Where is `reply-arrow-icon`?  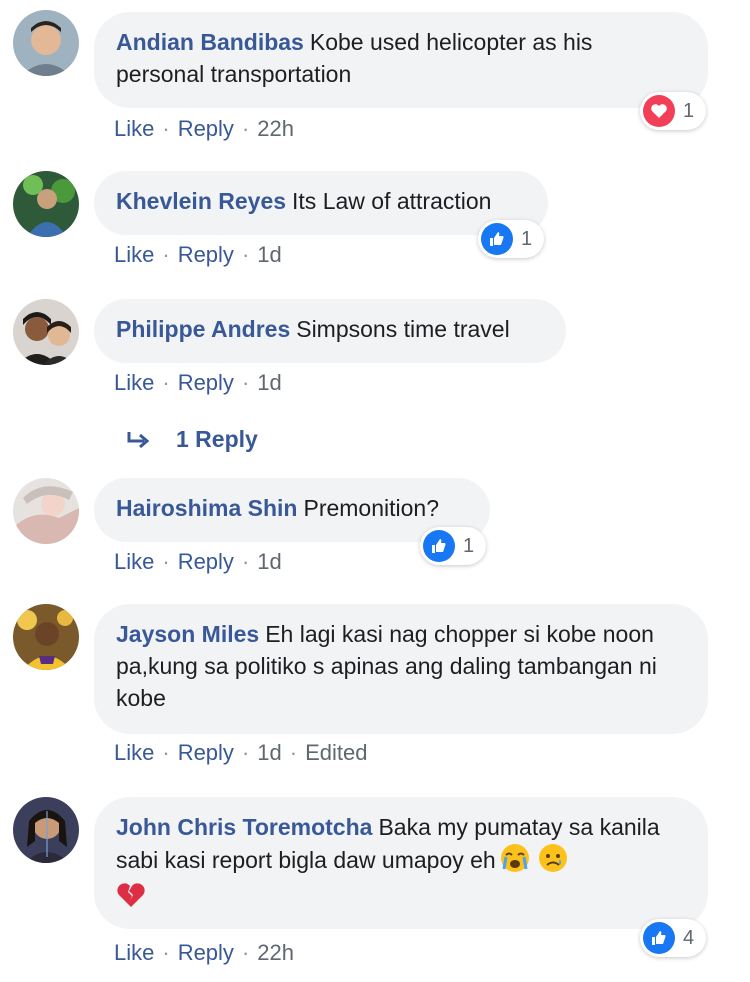 reply-arrow-icon is located at coordinates (139, 440).